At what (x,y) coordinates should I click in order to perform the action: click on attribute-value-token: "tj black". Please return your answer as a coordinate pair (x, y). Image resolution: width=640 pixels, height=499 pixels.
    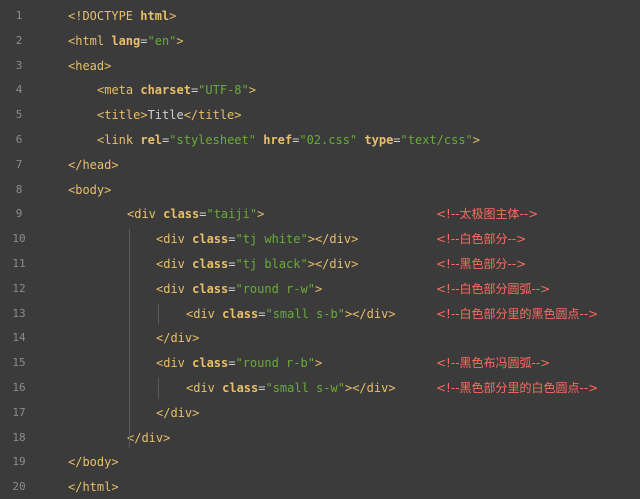
    Looking at the image, I should click on (271, 264).